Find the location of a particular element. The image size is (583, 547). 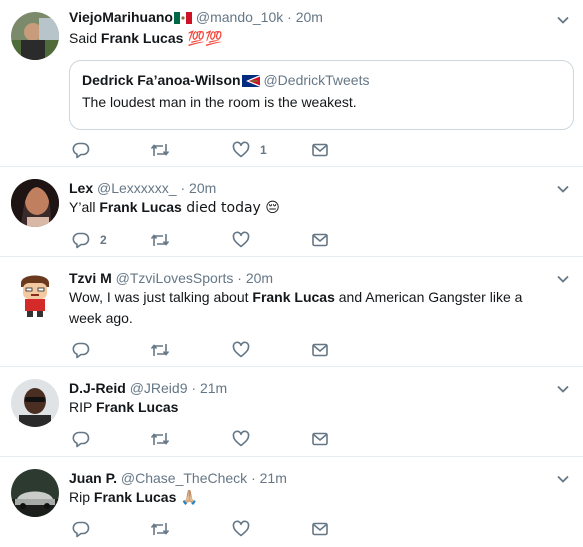

mexico-flag-icon is located at coordinates (182, 19).